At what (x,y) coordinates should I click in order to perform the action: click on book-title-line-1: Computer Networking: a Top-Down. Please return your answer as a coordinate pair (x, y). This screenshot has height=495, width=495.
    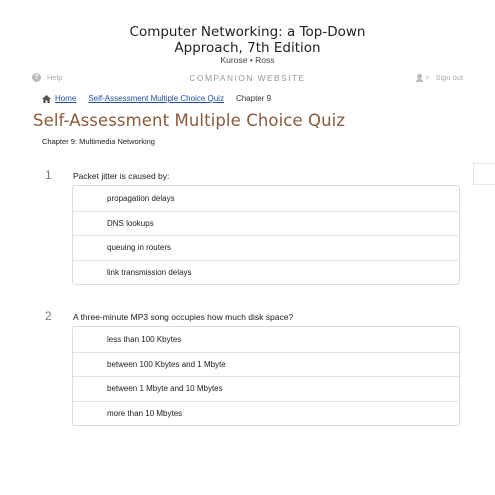
    Looking at the image, I should click on (247, 32).